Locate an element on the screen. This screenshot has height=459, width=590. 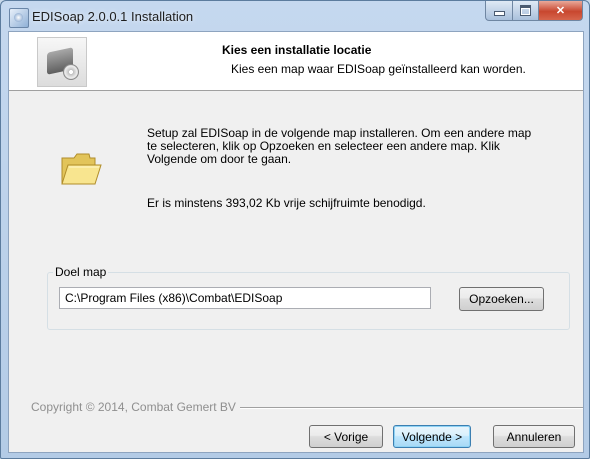
window-controls: ✕ is located at coordinates (534, 11).